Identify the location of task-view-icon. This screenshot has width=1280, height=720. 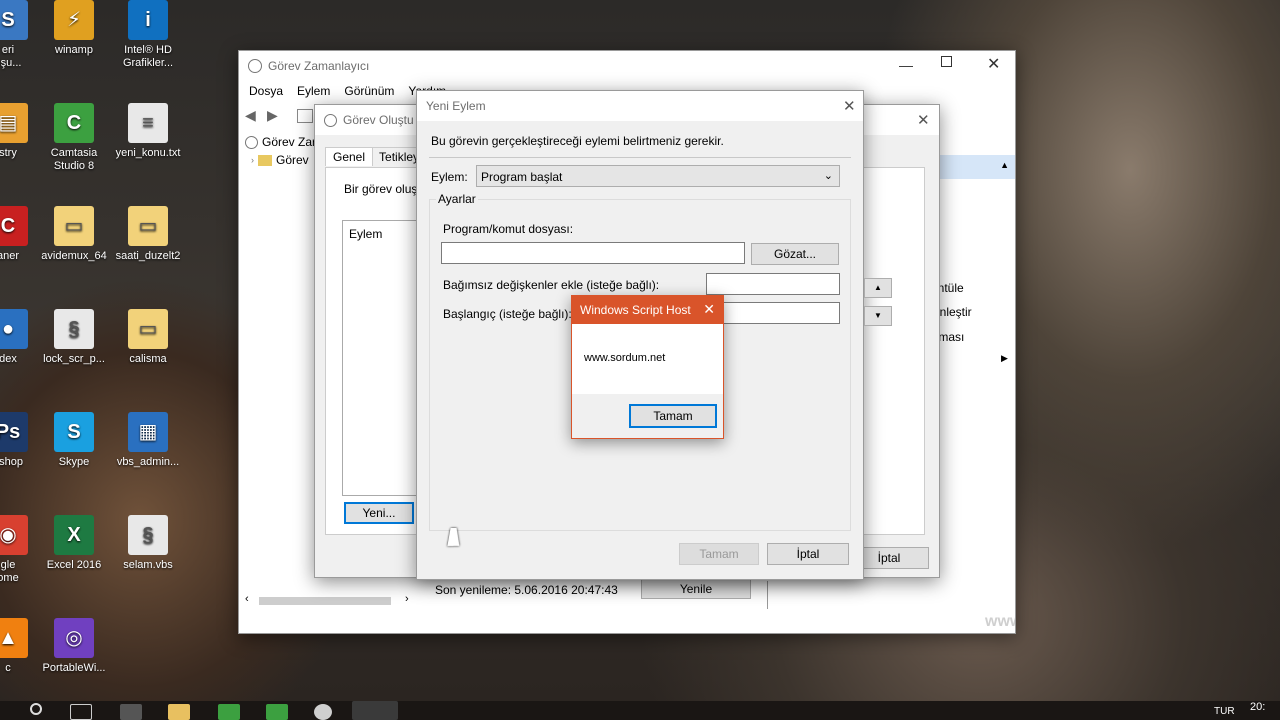
(81, 712).